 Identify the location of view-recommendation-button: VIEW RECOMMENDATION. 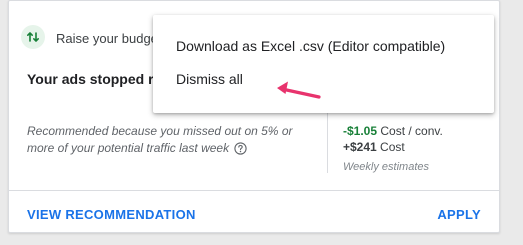
(111, 214).